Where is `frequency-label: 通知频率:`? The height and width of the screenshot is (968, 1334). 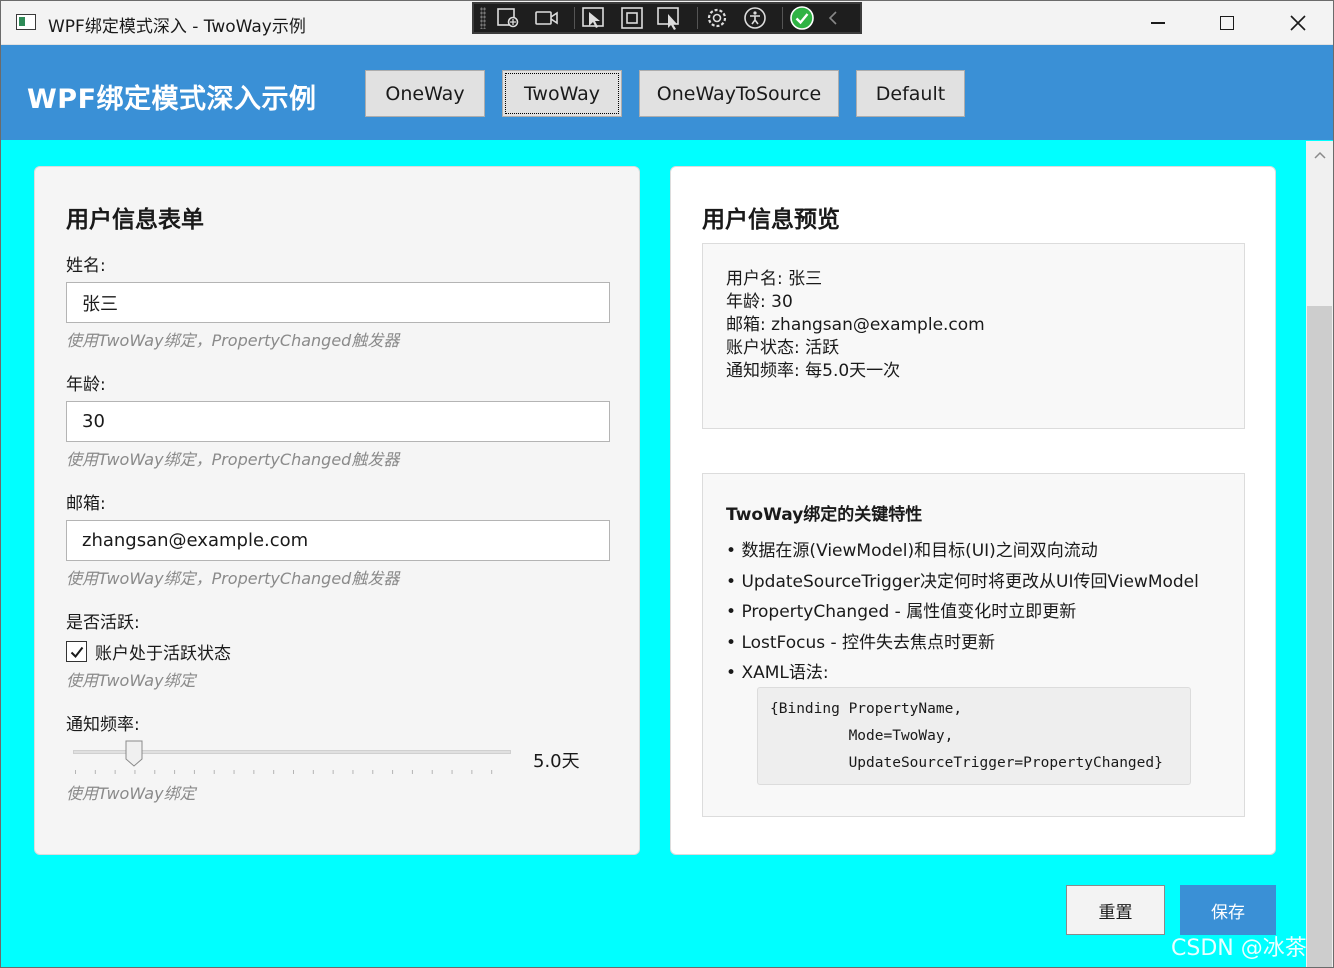 frequency-label: 通知频率: is located at coordinates (103, 725).